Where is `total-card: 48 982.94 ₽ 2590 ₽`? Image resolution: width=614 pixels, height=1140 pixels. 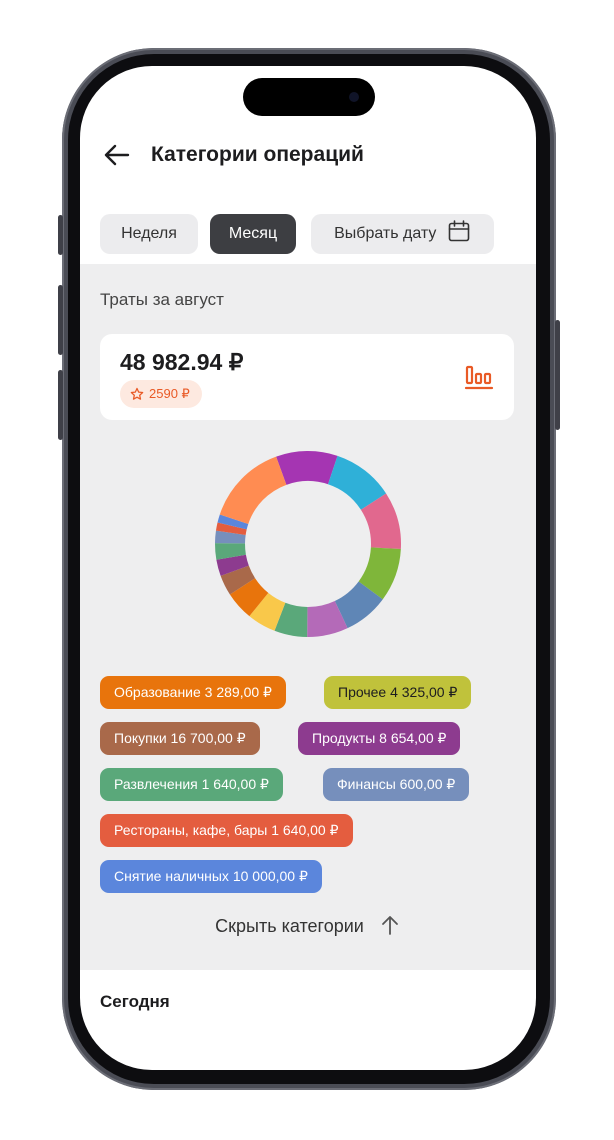
total-card: 48 982.94 ₽ 2590 ₽ is located at coordinates (307, 377).